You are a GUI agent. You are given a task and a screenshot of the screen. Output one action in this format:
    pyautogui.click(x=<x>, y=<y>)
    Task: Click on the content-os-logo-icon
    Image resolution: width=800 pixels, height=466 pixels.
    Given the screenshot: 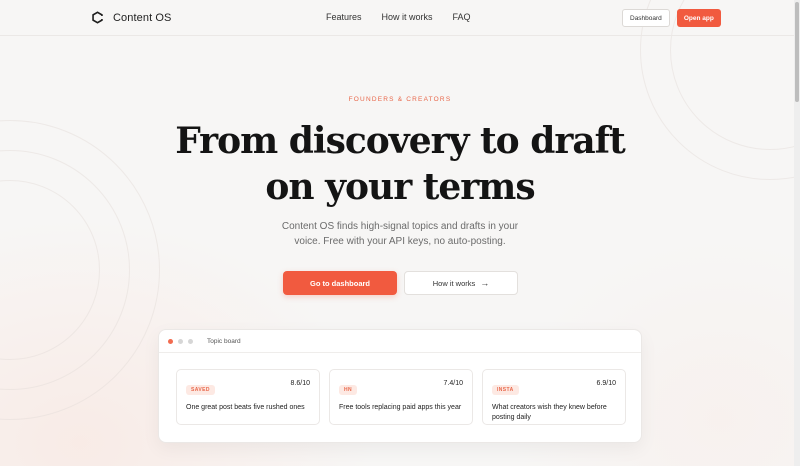 What is the action you would take?
    pyautogui.click(x=97, y=17)
    